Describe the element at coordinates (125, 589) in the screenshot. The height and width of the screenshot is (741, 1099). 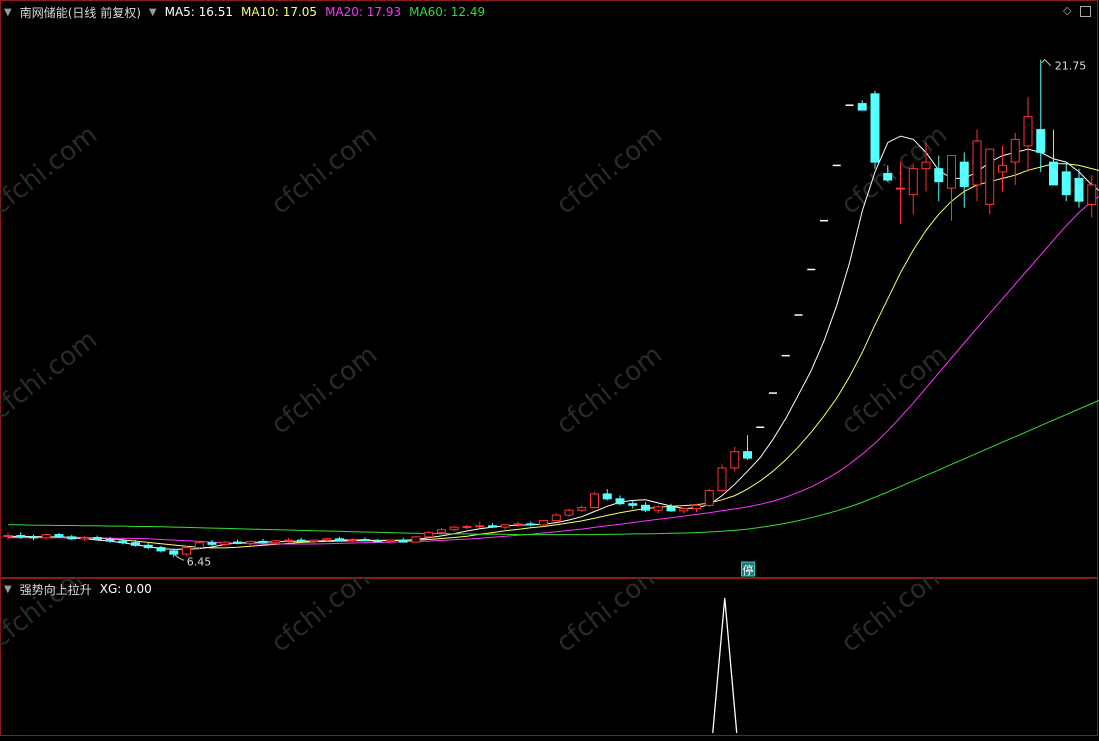
I see `indicator-value: XG: 0.00` at that location.